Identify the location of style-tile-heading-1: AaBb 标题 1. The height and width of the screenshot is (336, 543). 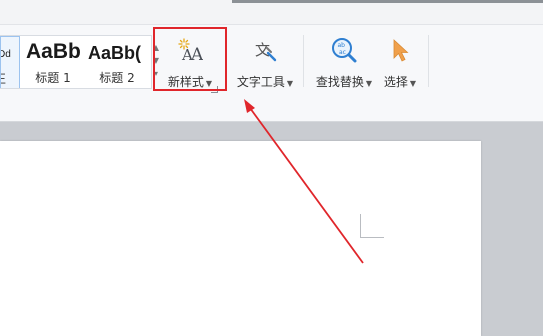
(53, 62).